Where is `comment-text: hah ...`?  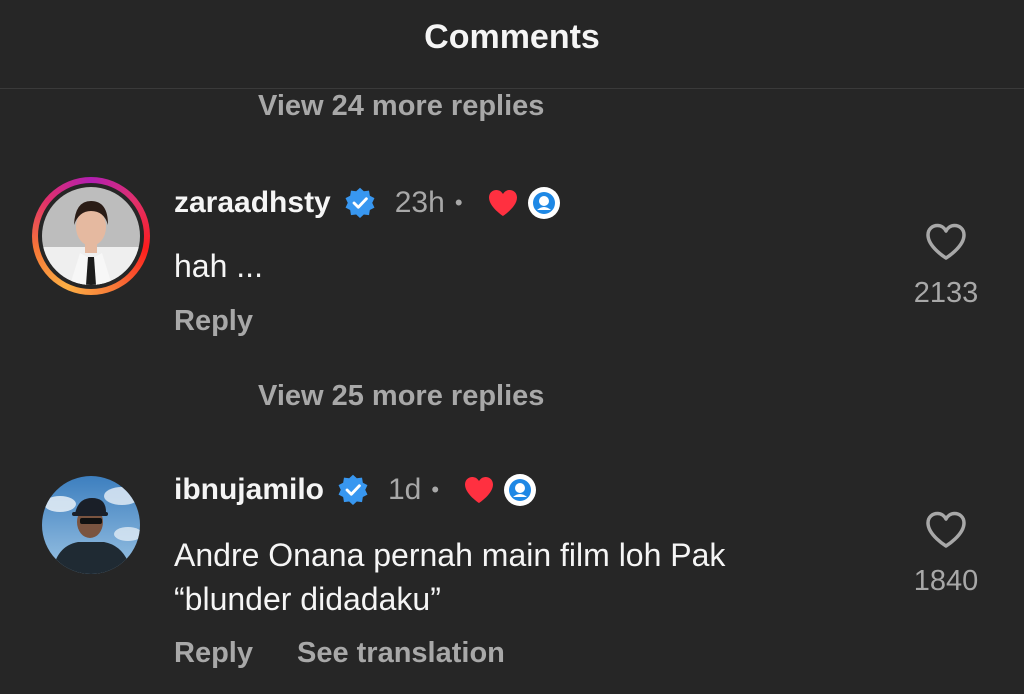
comment-text: hah ... is located at coordinates (218, 266).